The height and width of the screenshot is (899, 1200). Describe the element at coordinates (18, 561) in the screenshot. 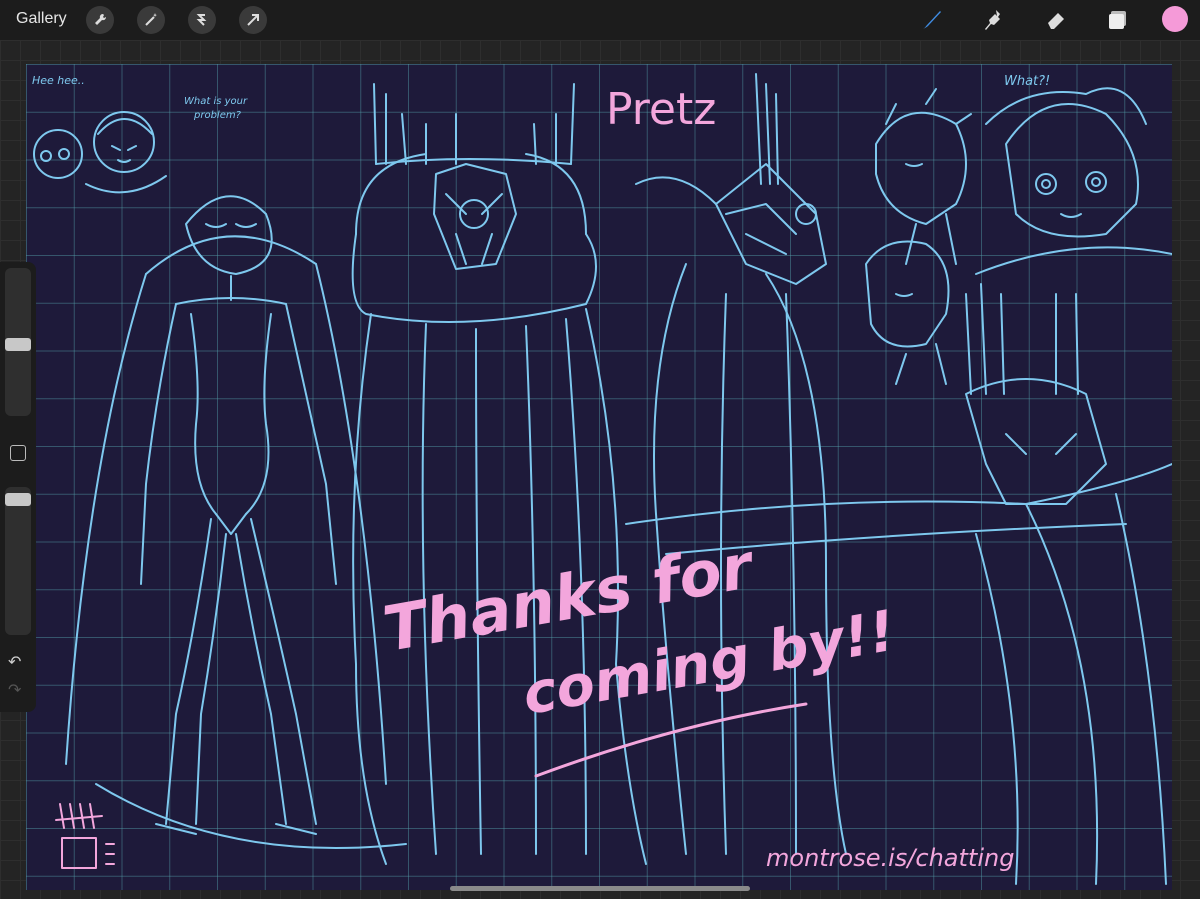

I see `opacity-slider` at that location.